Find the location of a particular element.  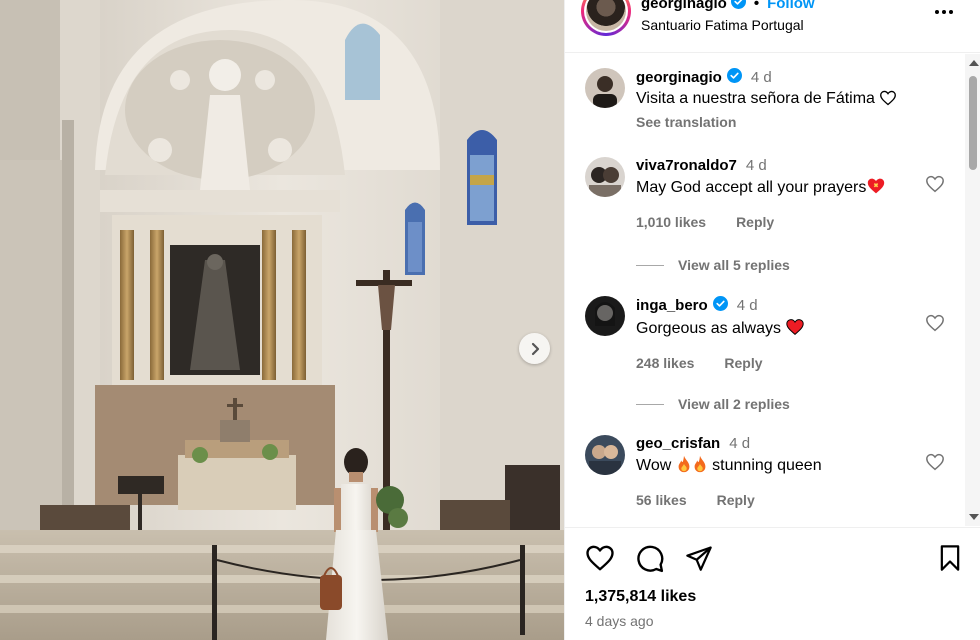

bookmark-icon is located at coordinates (950, 560).